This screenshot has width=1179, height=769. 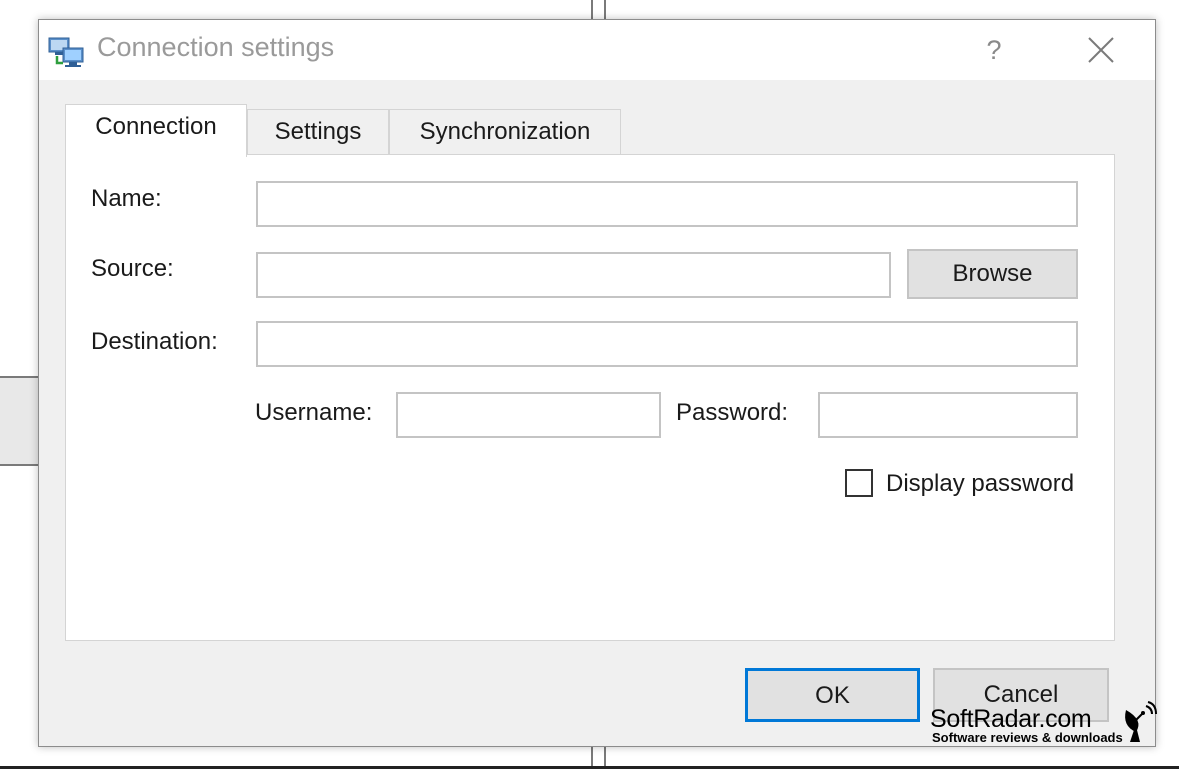 I want to click on username-label: Username:, so click(x=314, y=412).